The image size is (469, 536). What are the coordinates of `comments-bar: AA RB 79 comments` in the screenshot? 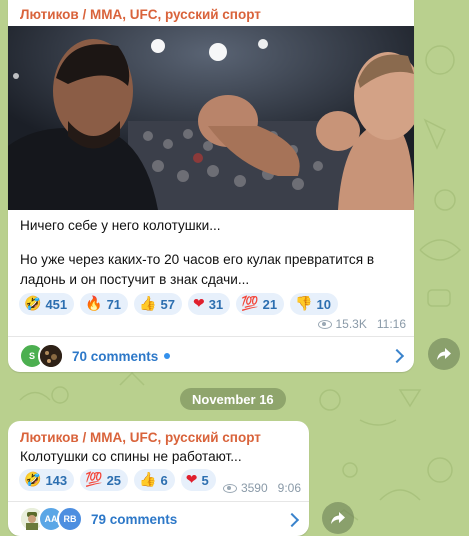 It's located at (158, 517).